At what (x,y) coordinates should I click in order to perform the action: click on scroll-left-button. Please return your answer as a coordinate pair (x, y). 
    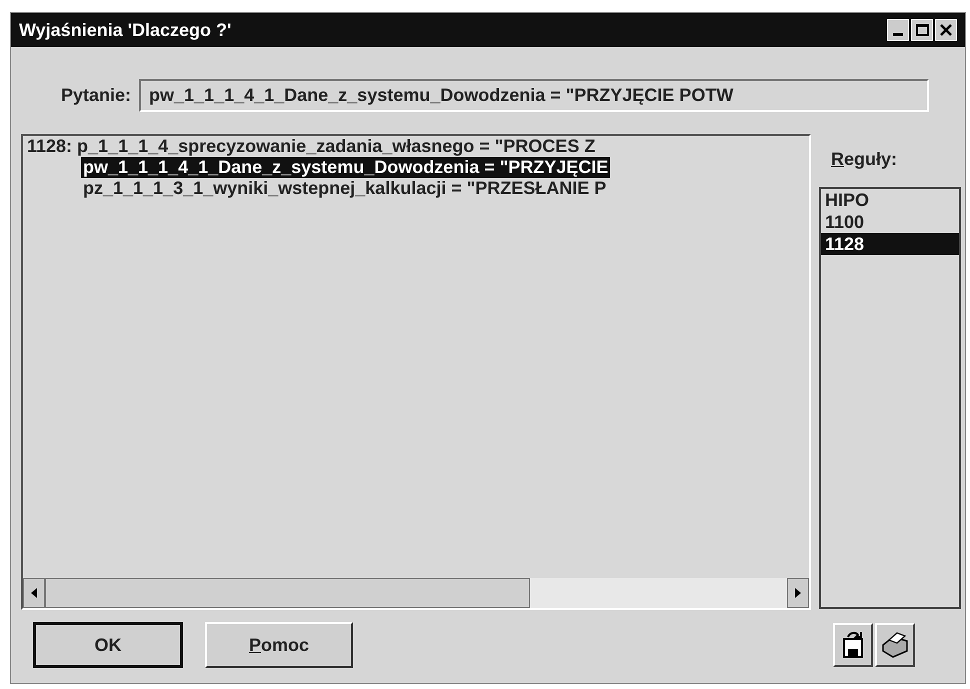
    Looking at the image, I should click on (34, 593).